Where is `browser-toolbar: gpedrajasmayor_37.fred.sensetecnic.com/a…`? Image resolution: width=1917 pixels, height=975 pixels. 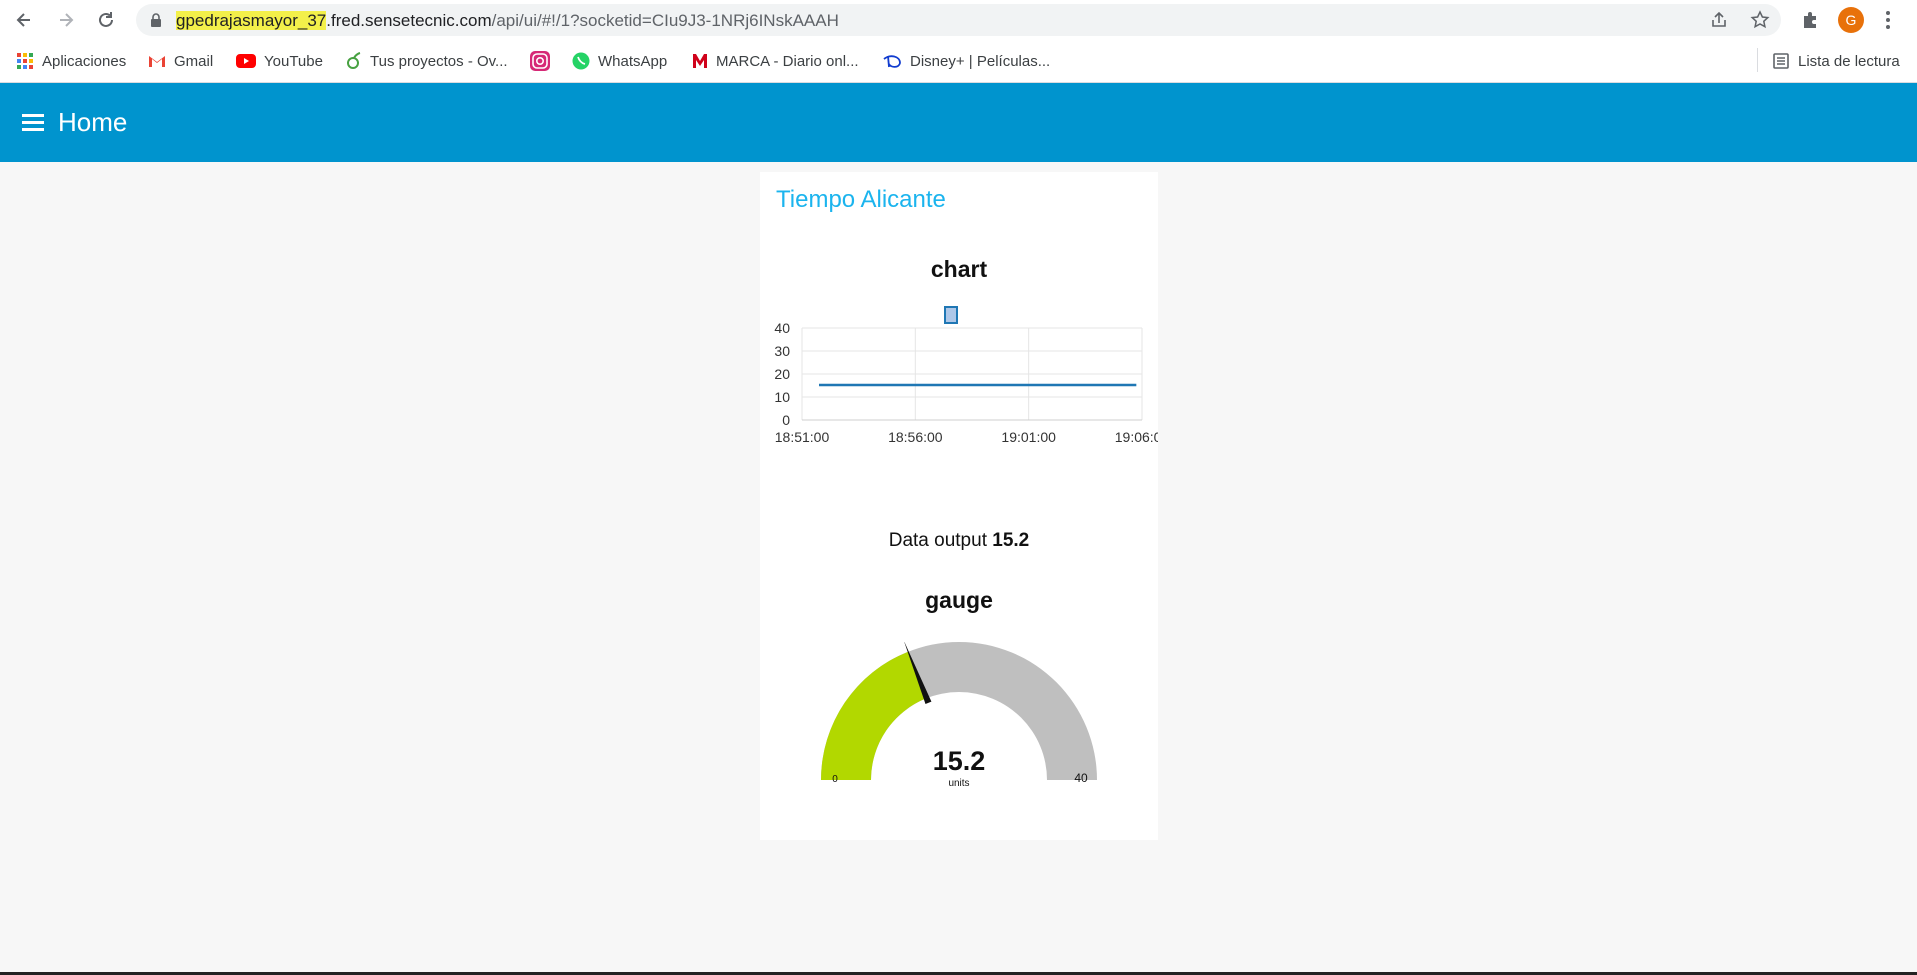
browser-toolbar: gpedrajasmayor_37.fred.sensetecnic.com/a… is located at coordinates (958, 20).